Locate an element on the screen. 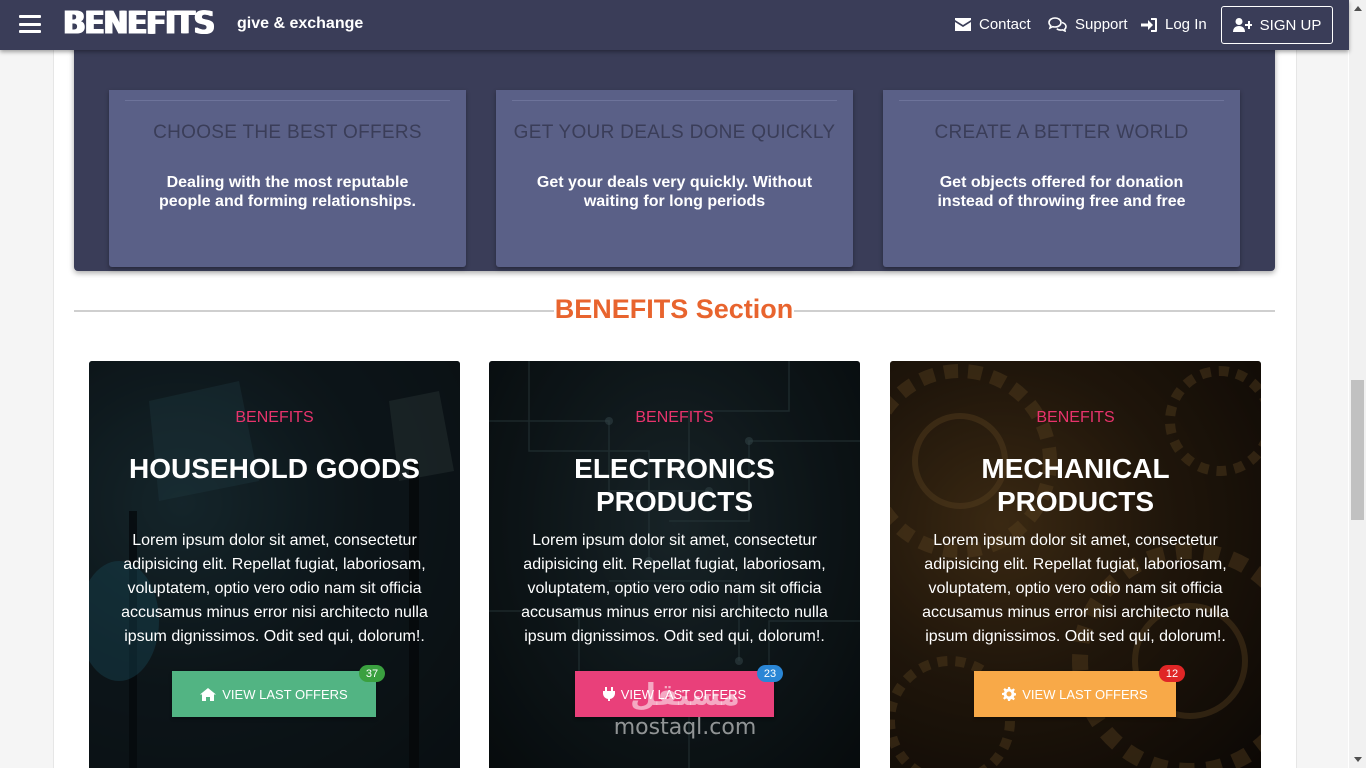  brand-logo: BENEFITS is located at coordinates (139, 23).